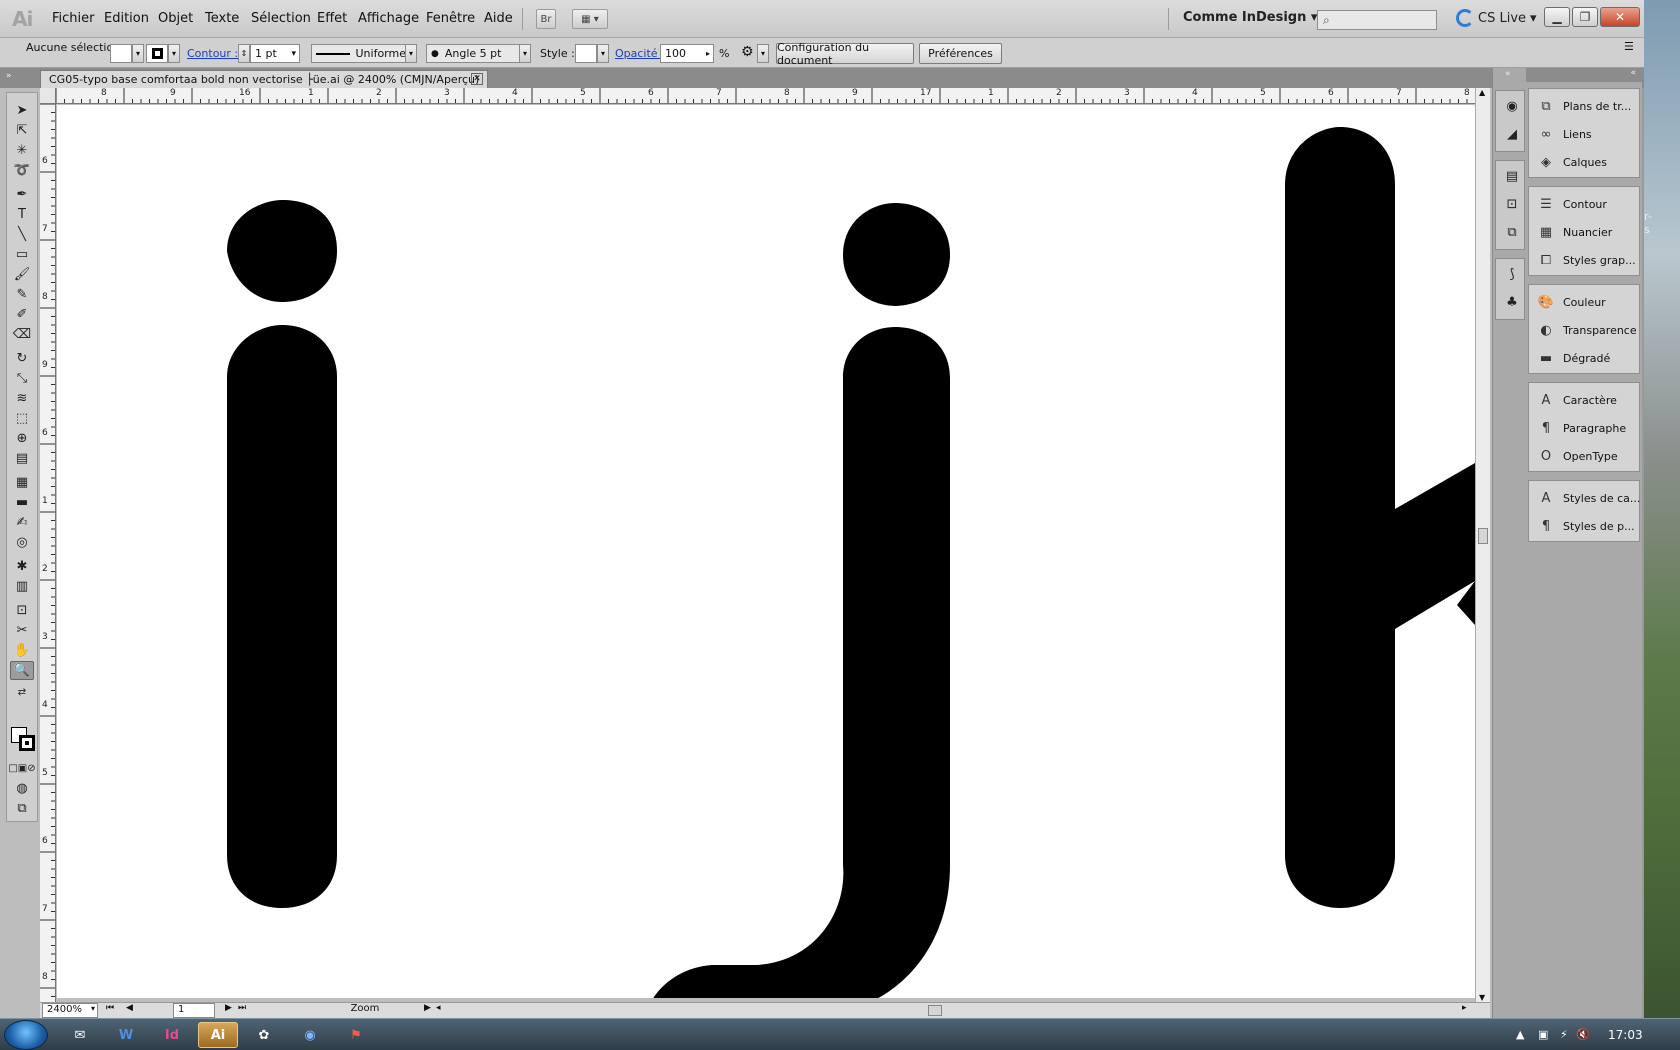  I want to click on hand-tool-icon: ✋, so click(22, 650).